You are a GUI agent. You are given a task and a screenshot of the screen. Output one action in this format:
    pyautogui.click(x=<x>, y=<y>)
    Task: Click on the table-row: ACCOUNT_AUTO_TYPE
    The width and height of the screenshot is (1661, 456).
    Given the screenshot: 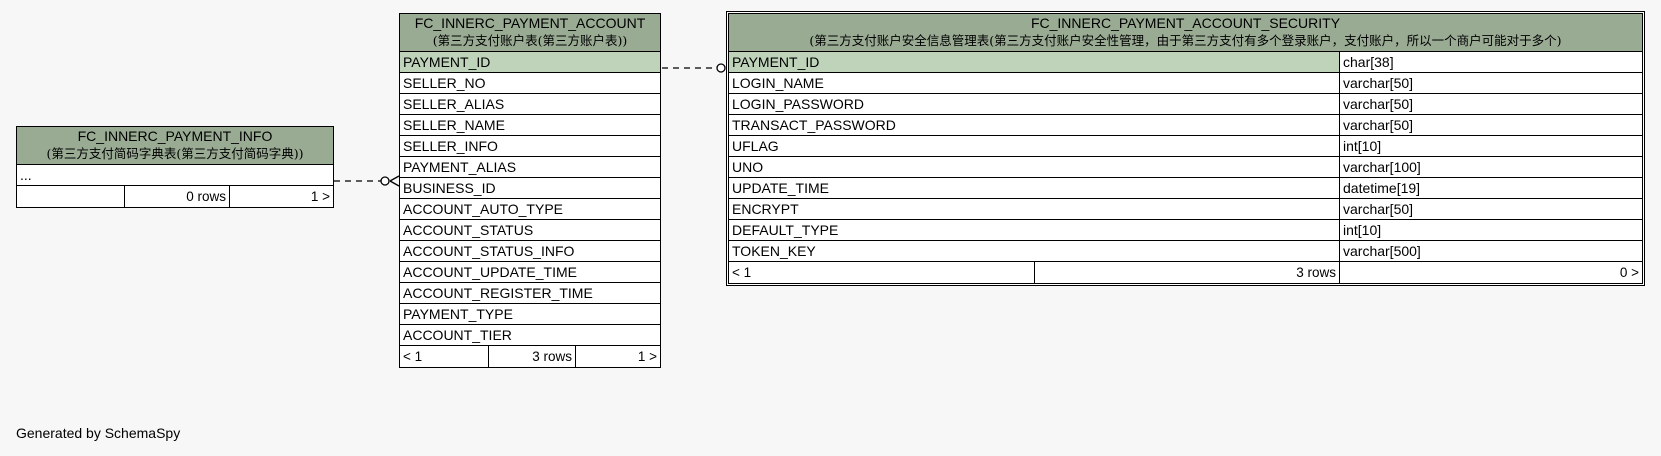 What is the action you would take?
    pyautogui.click(x=530, y=209)
    